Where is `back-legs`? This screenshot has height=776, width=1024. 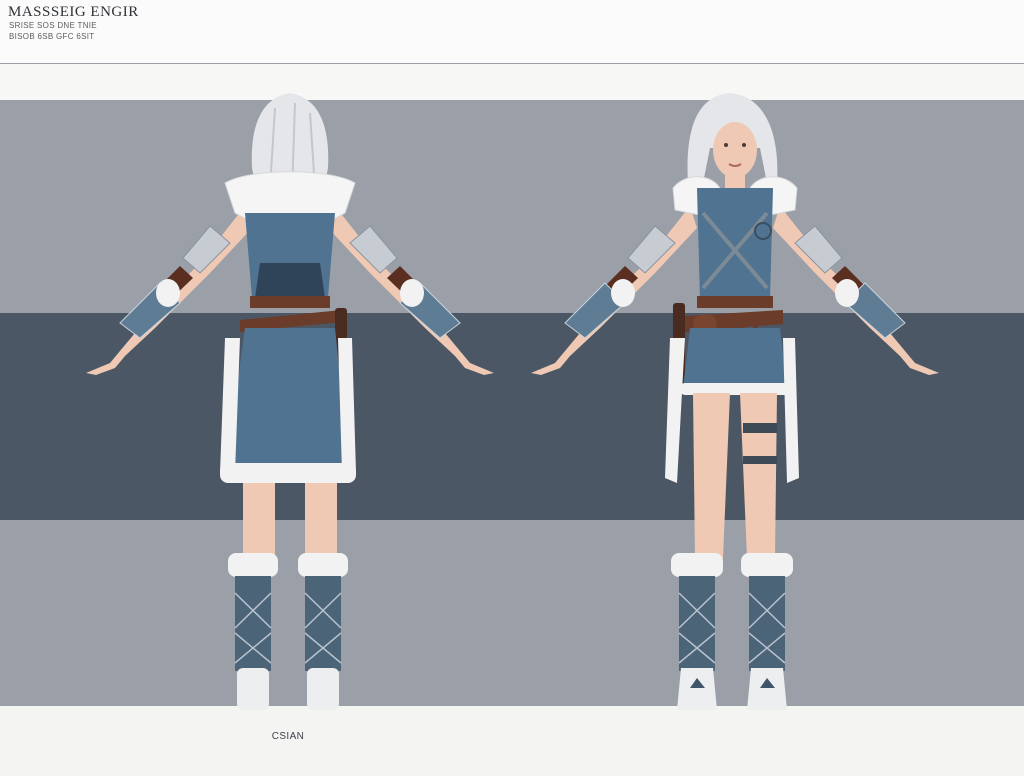 back-legs is located at coordinates (290, 523).